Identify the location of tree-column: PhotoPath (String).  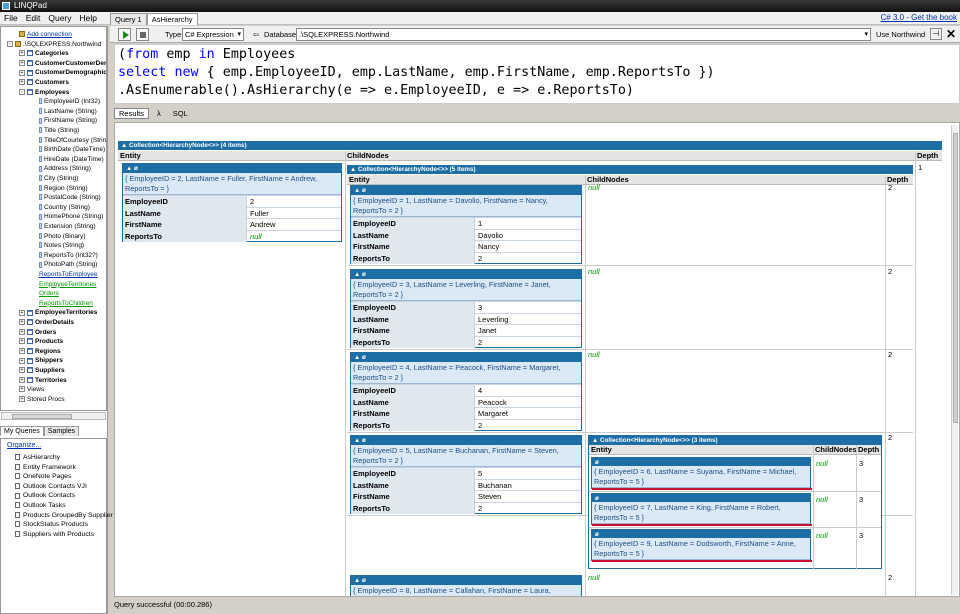
(68, 264).